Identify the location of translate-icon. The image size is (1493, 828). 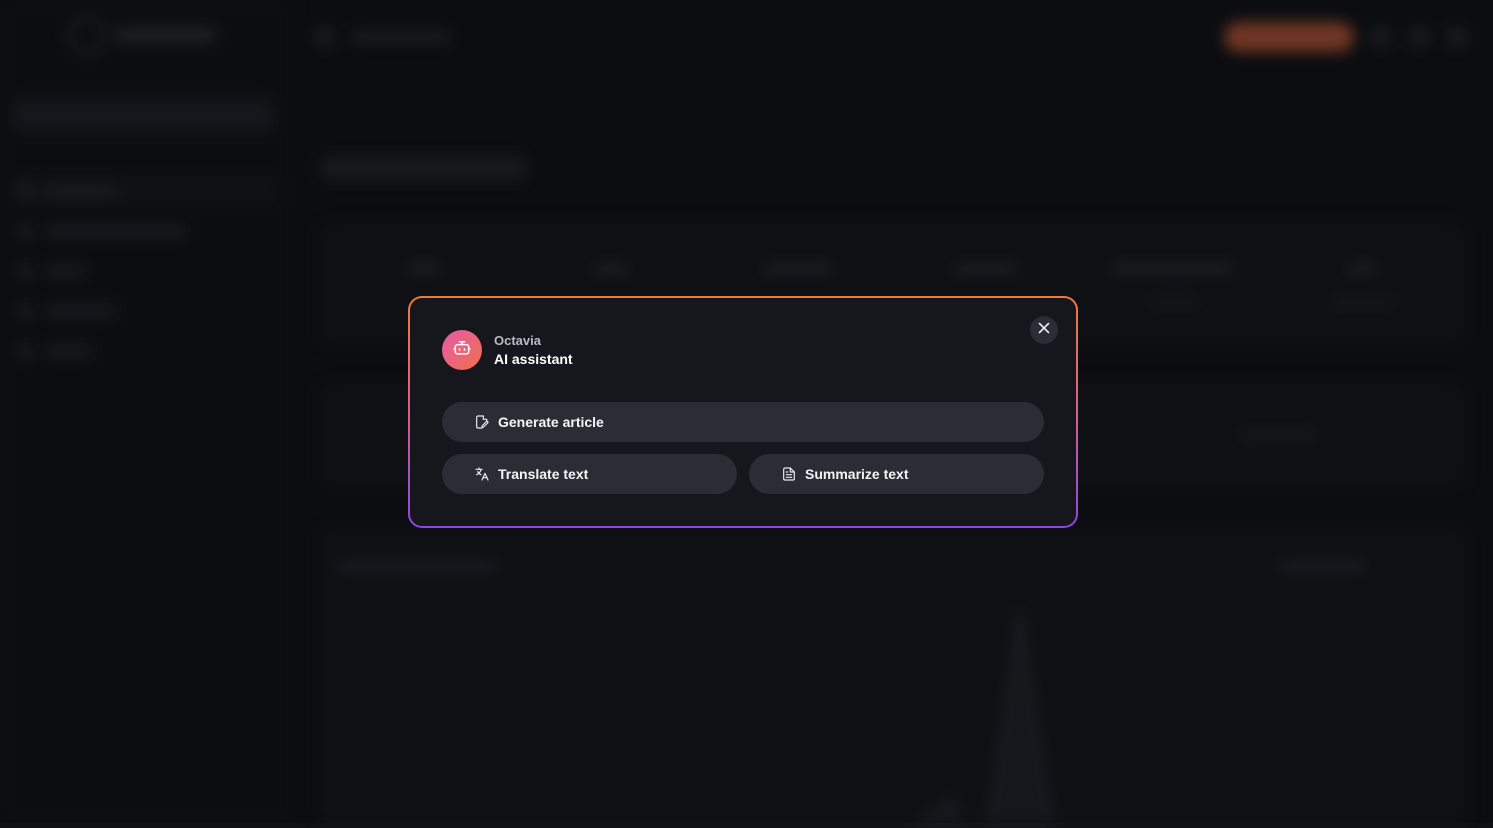
(482, 474).